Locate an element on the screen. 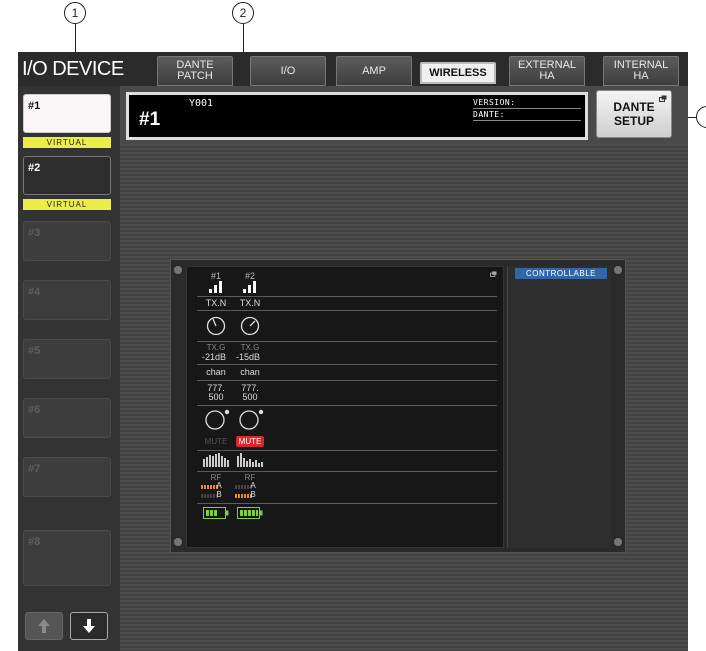 Image resolution: width=706 pixels, height=651 pixels. slot-label: #5 is located at coordinates (34, 351).